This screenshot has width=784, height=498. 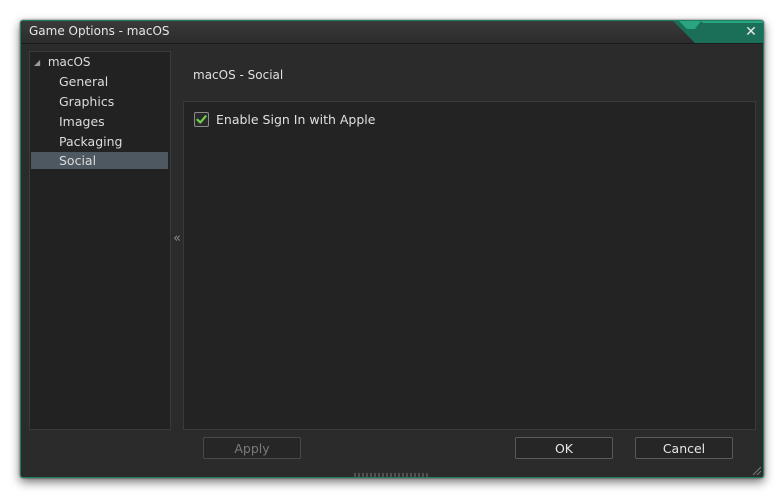 I want to click on tree-item-label: Packaging, so click(x=91, y=141).